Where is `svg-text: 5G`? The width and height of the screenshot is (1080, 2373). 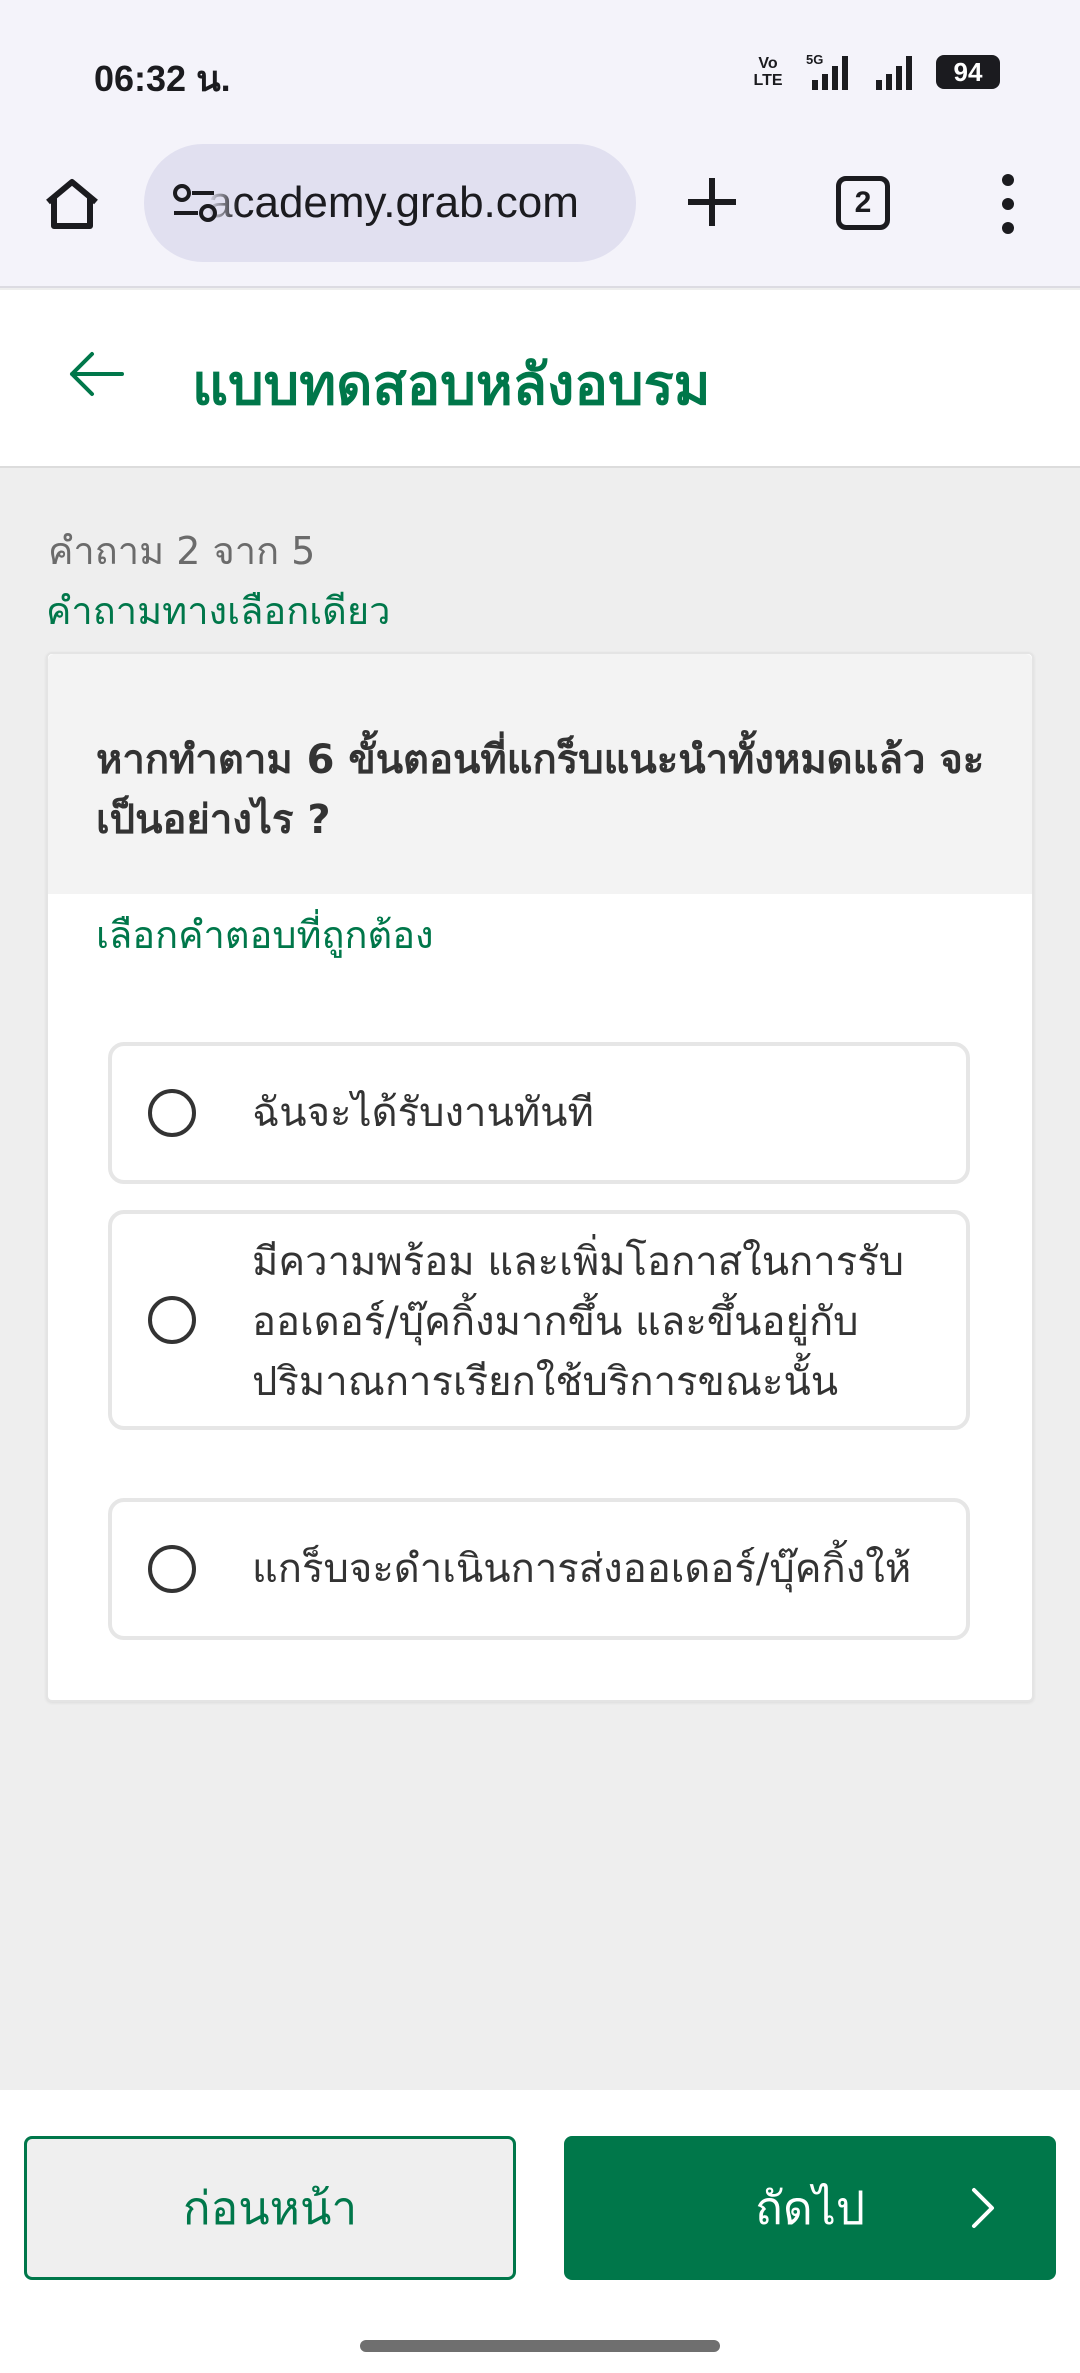 svg-text: 5G is located at coordinates (814, 59).